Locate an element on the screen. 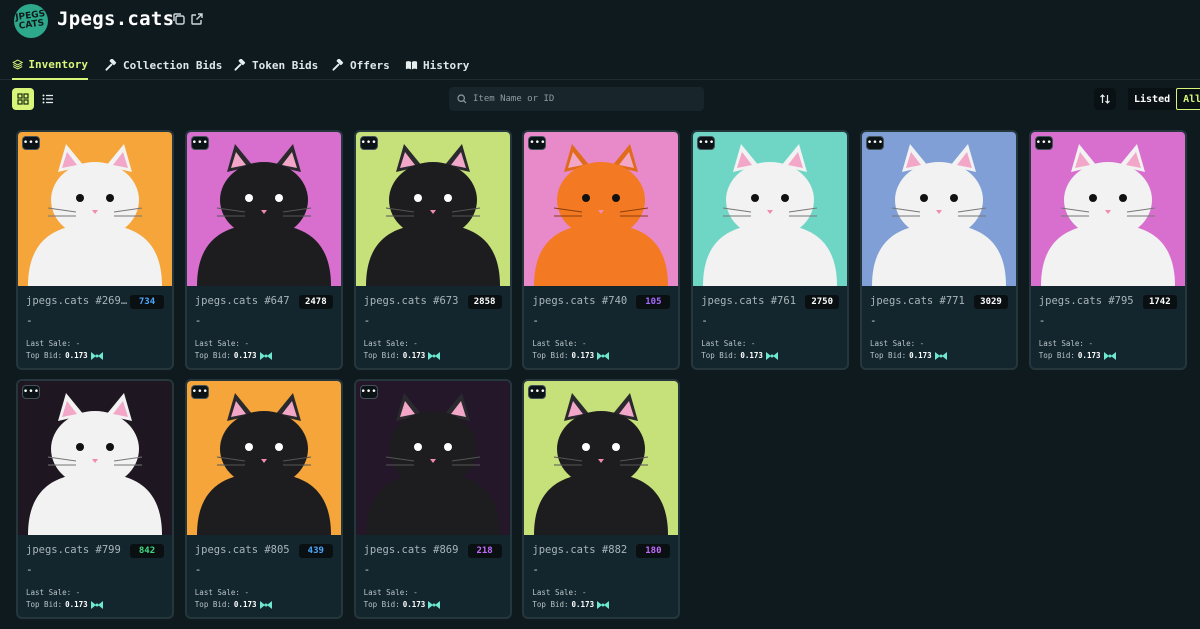  item-name: jpegs.cats #771 is located at coordinates (917, 301).